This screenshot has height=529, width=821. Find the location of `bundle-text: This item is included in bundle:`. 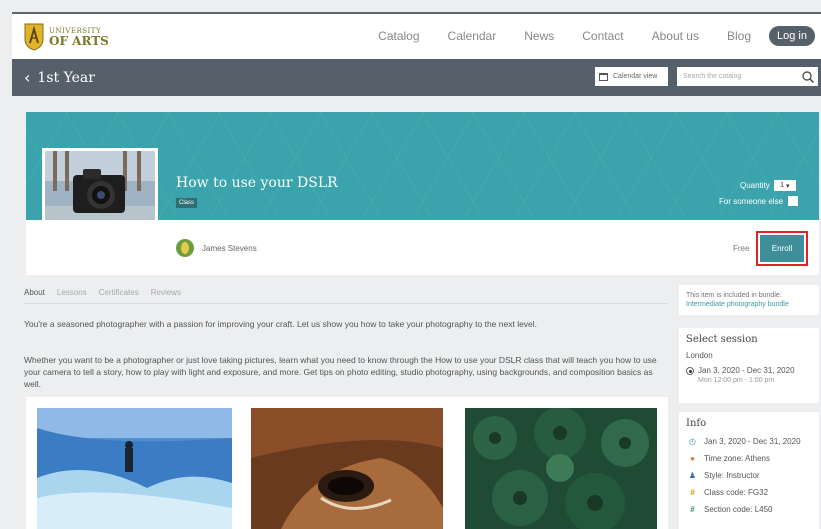

bundle-text: This item is included in bundle: is located at coordinates (734, 295).